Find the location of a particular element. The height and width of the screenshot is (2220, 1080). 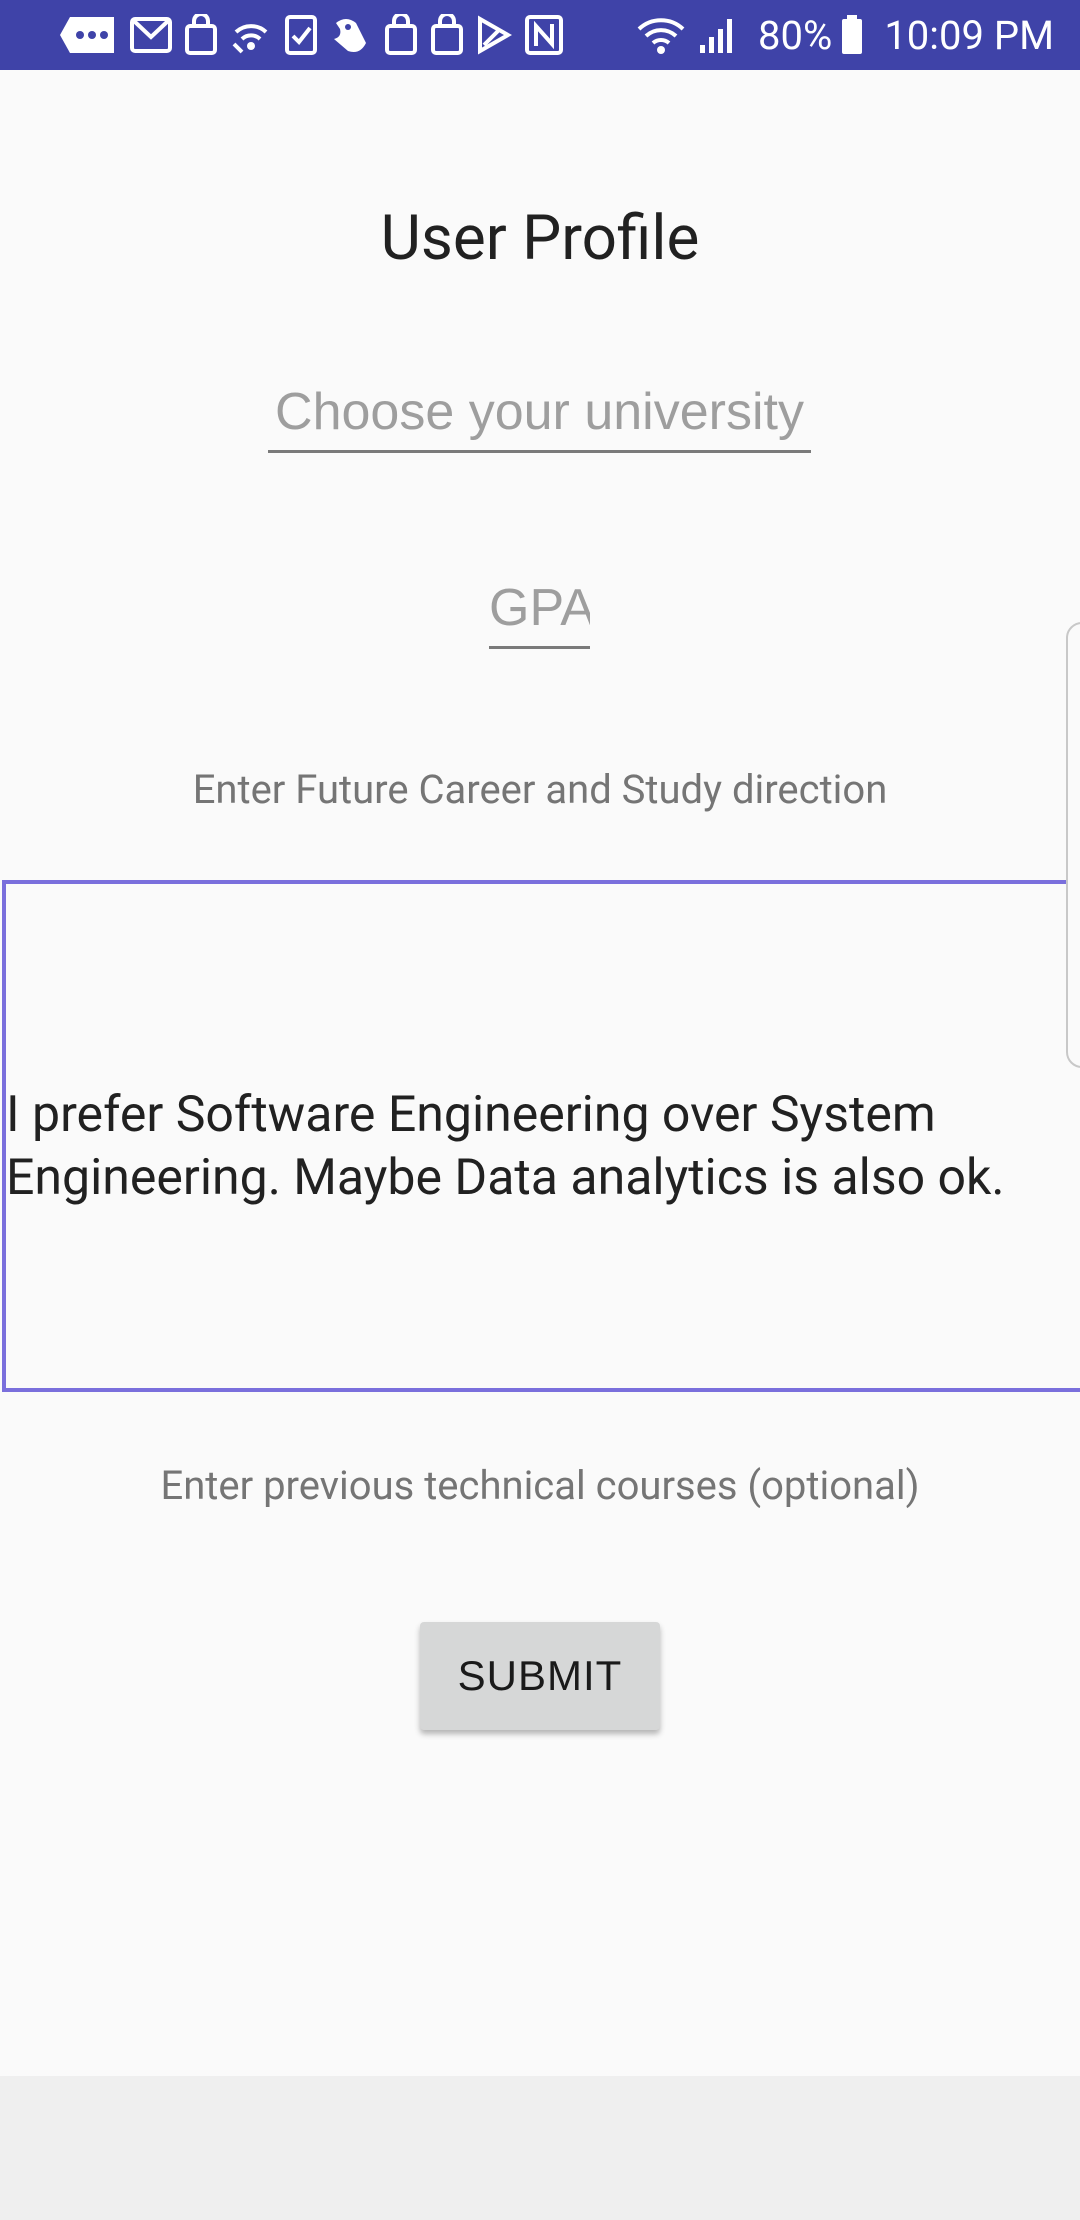

battery-percent: 80% is located at coordinates (795, 35).